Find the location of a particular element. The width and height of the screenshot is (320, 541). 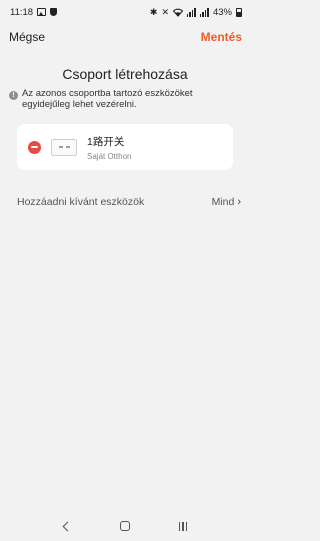

info-icon: ! is located at coordinates (13, 95).